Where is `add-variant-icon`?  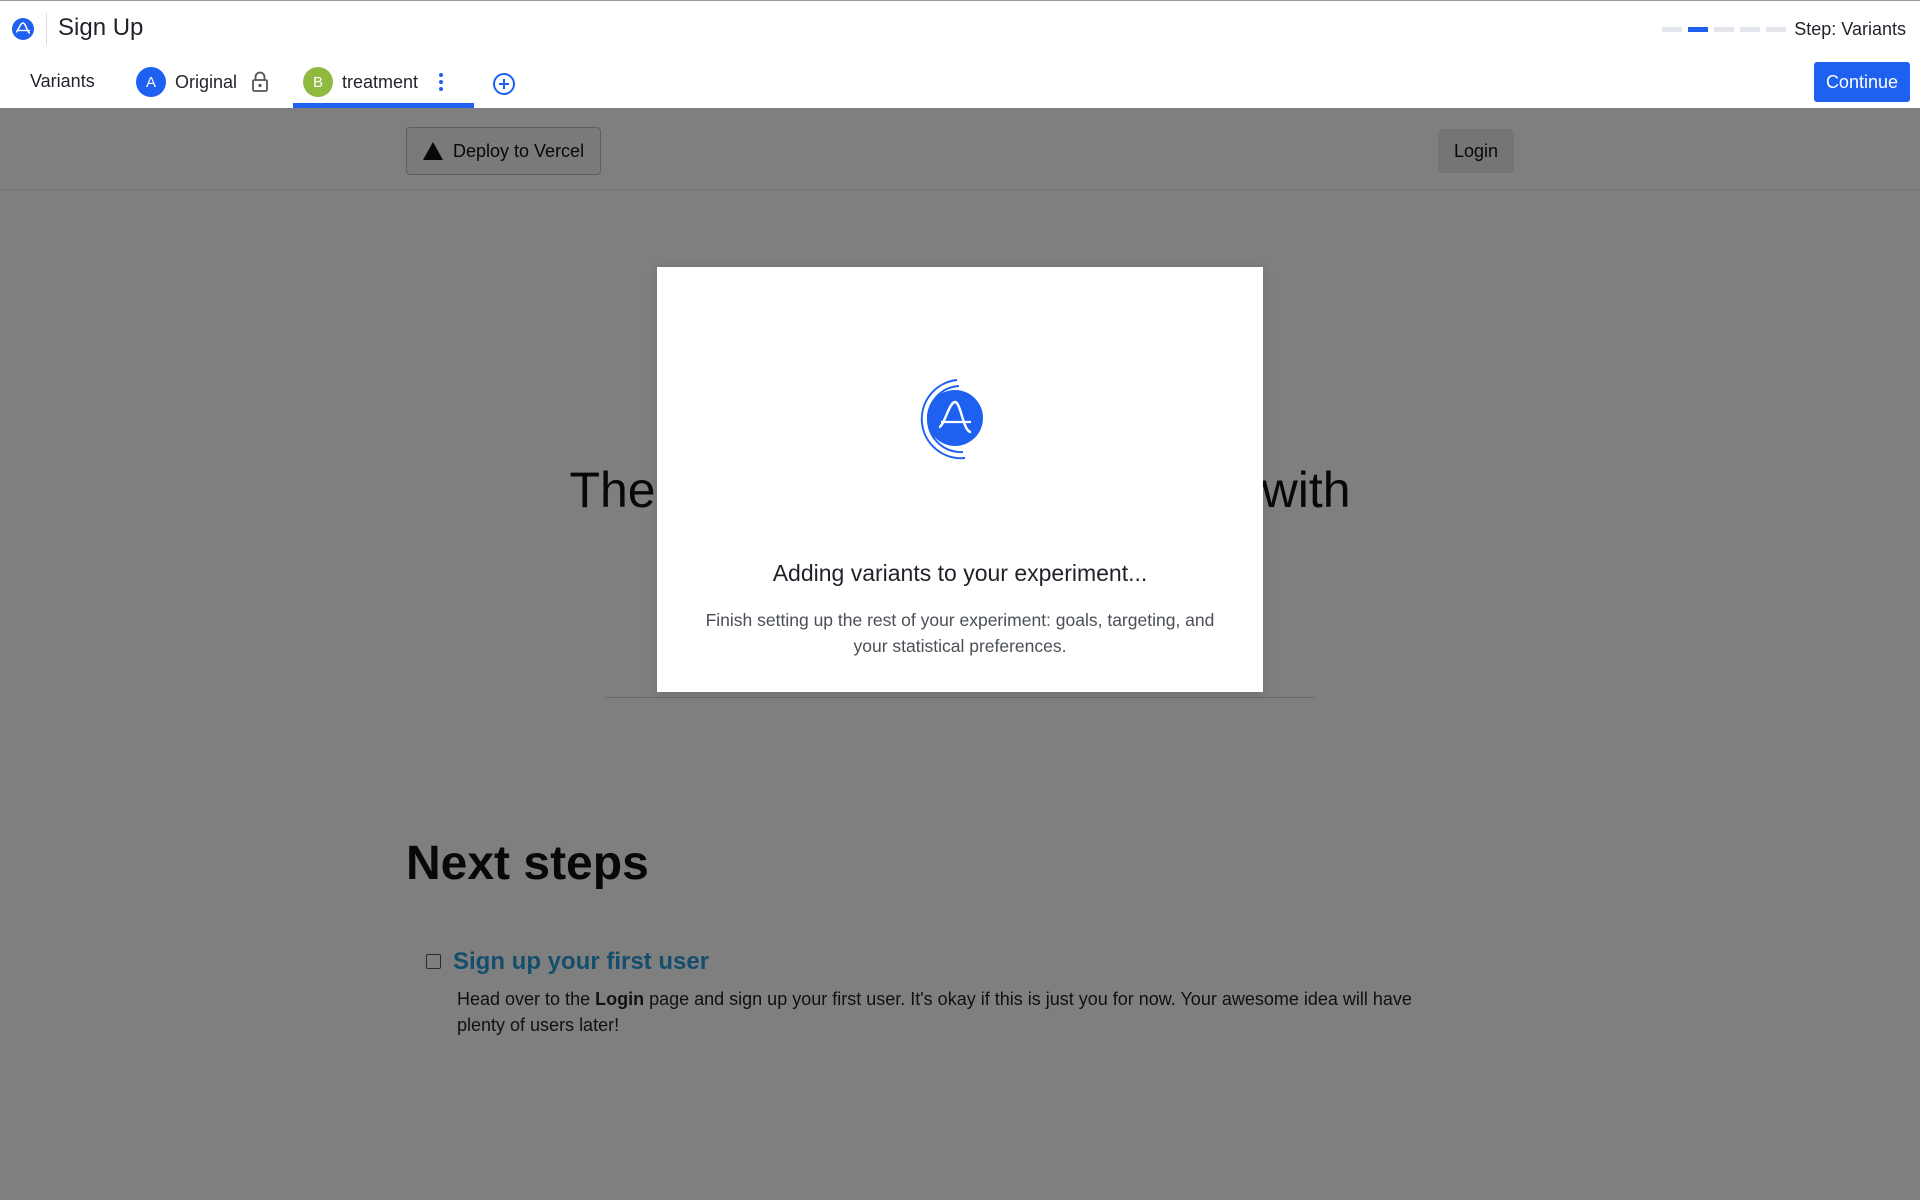 add-variant-icon is located at coordinates (504, 84).